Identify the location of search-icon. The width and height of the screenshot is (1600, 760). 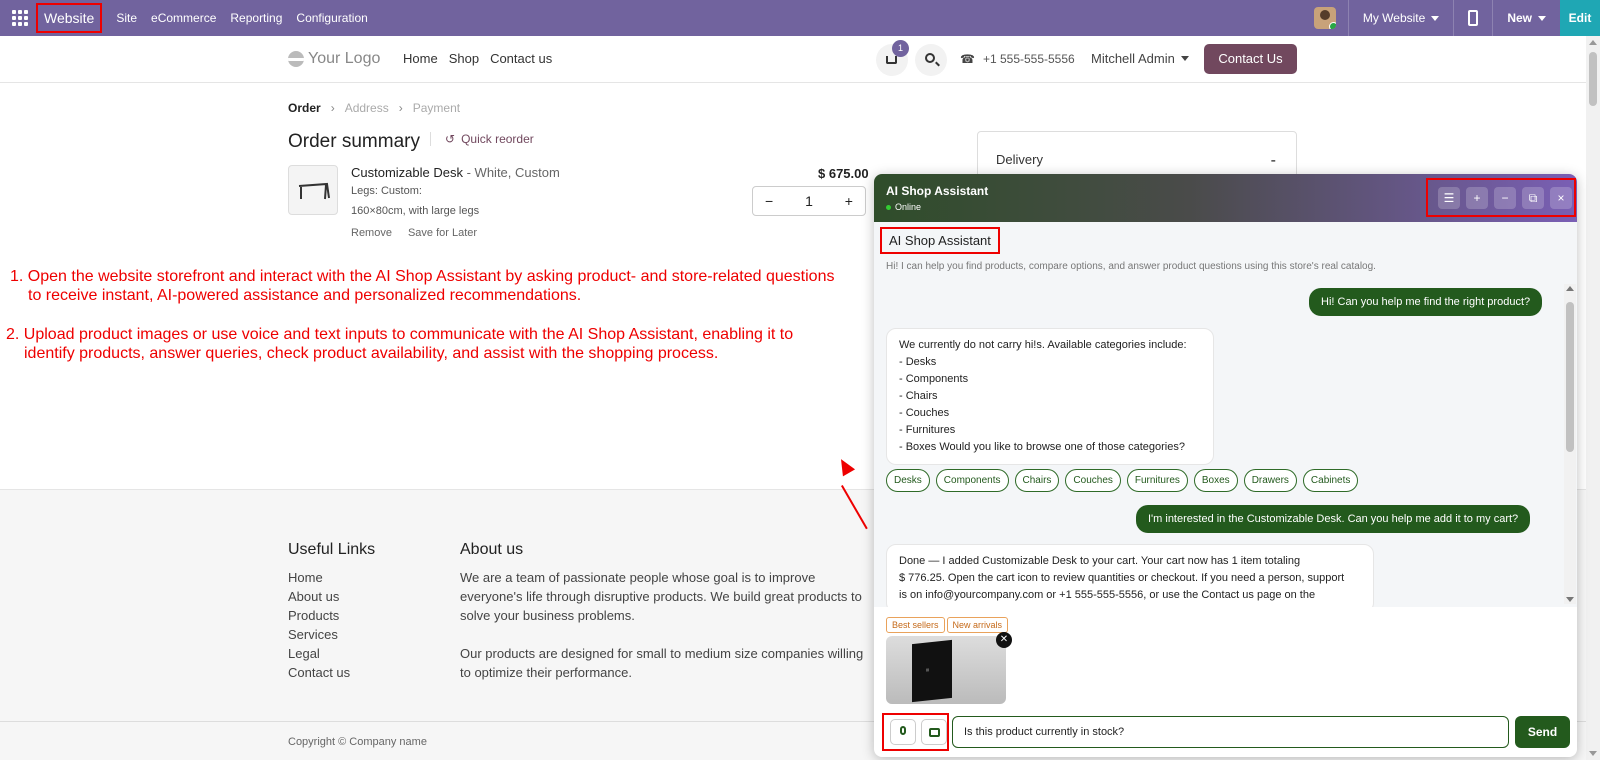
(930, 58).